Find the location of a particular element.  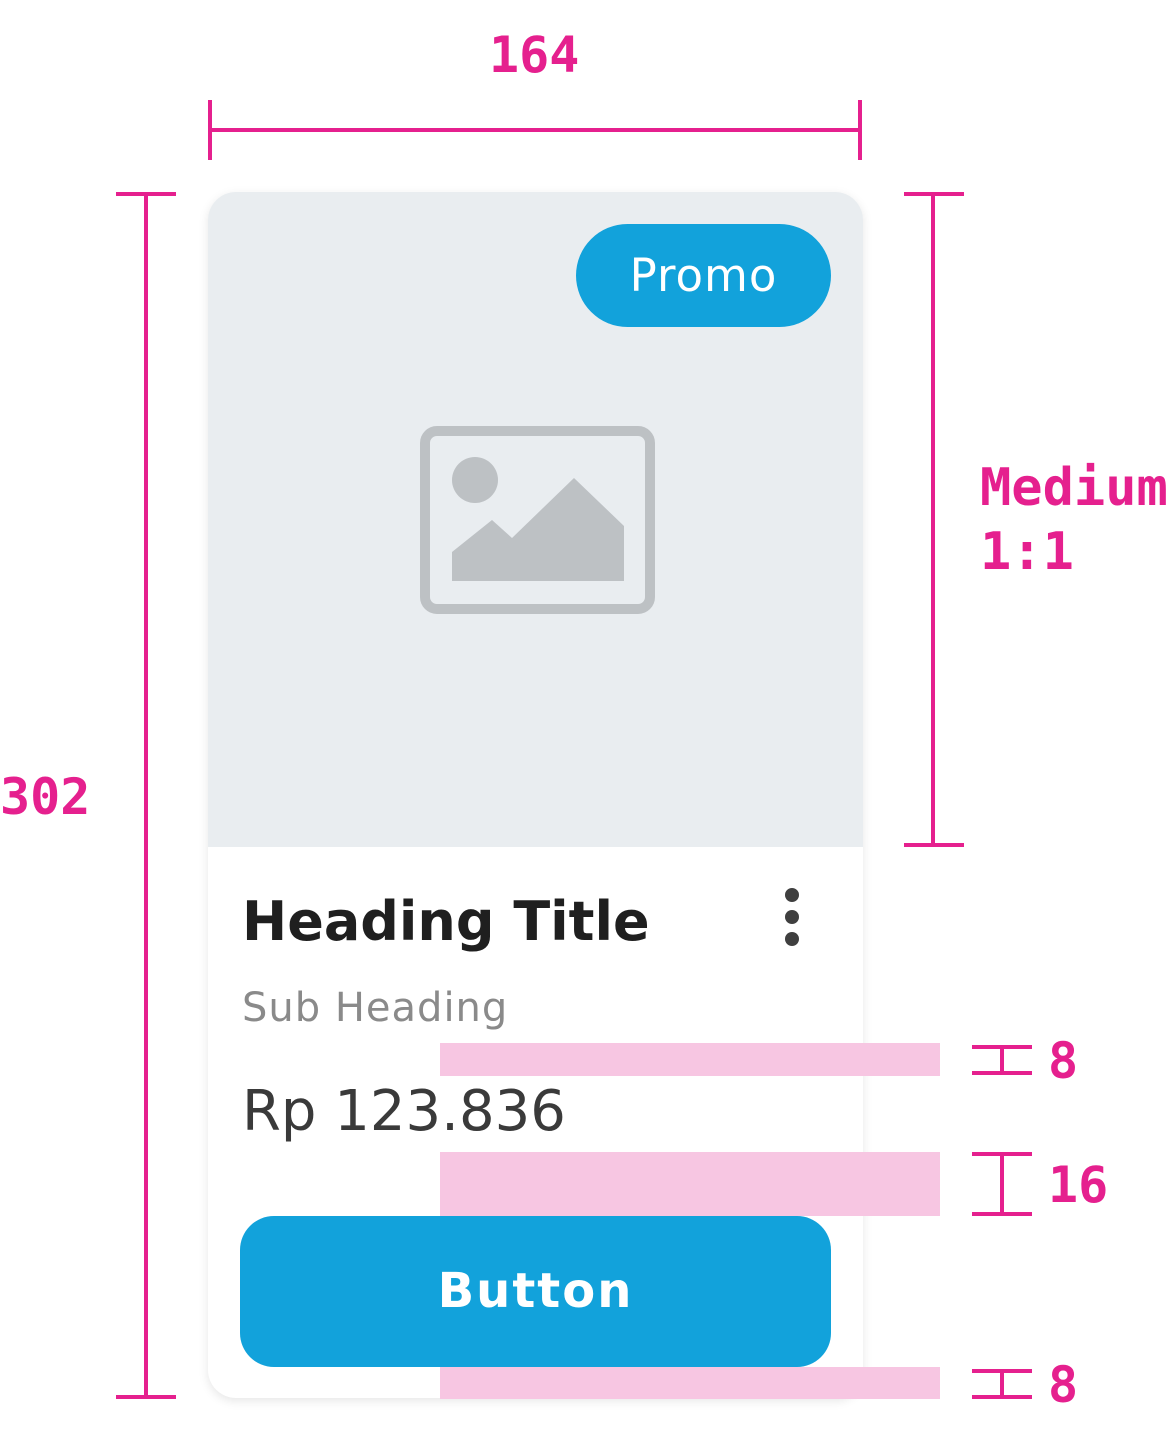

primary-button: Button is located at coordinates (535, 1291).